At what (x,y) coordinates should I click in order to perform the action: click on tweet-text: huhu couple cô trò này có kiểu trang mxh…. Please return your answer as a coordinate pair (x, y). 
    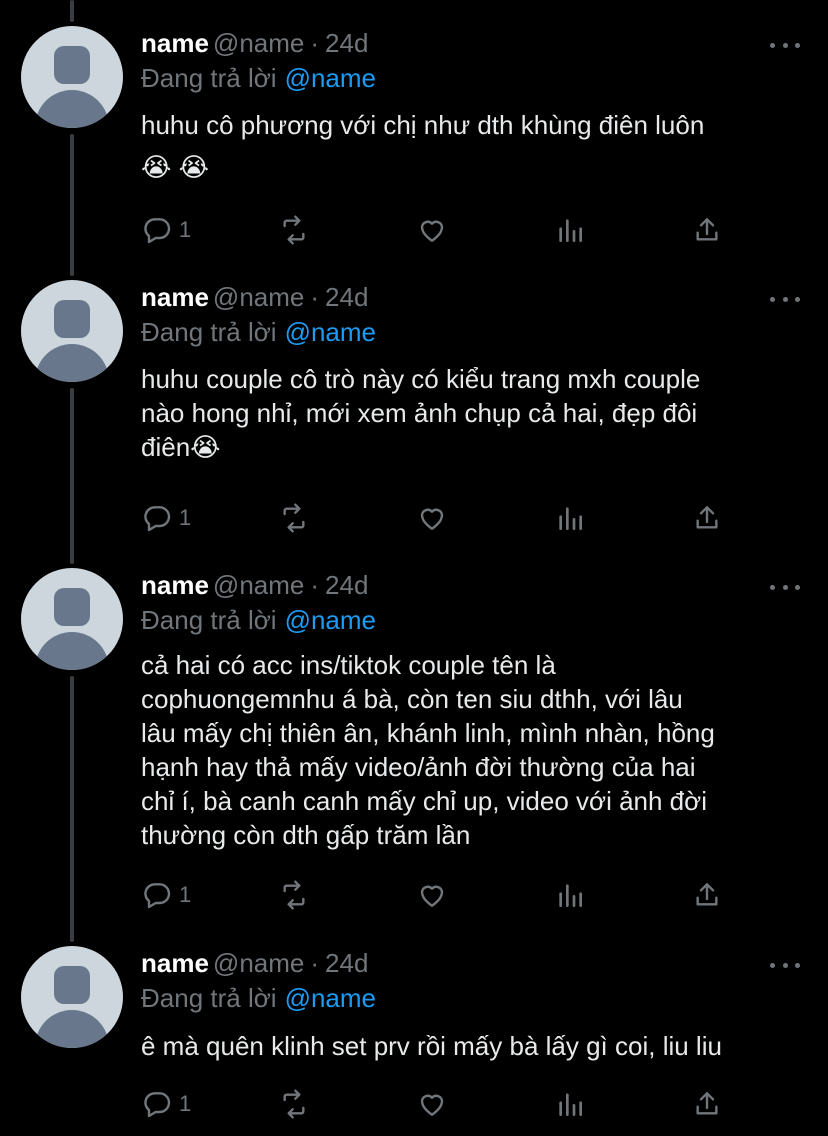
    Looking at the image, I should click on (421, 413).